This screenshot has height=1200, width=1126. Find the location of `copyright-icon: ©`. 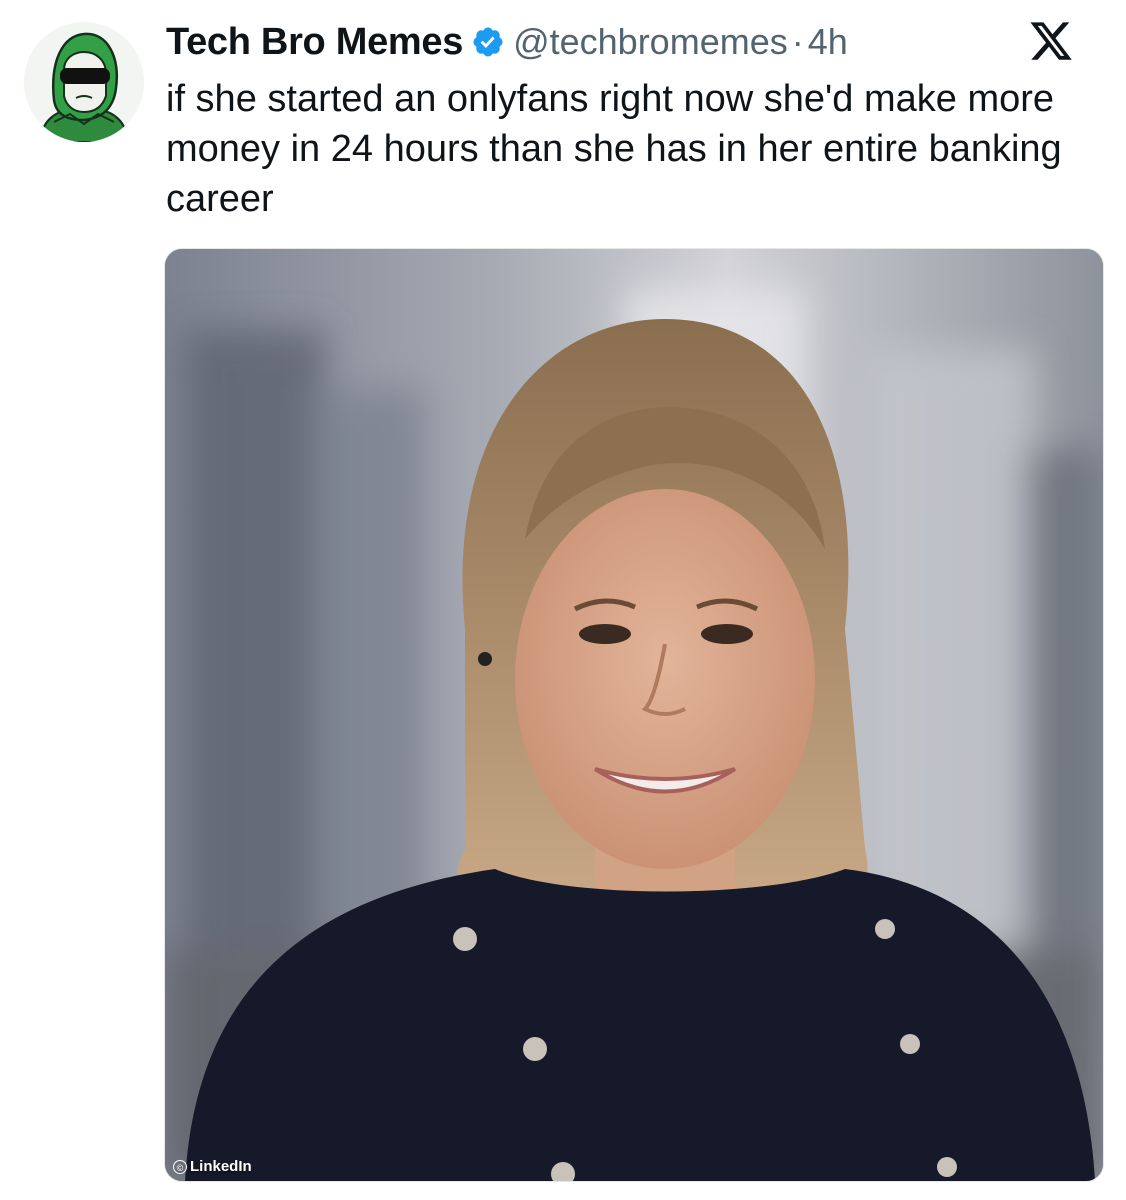

copyright-icon: © is located at coordinates (180, 1166).